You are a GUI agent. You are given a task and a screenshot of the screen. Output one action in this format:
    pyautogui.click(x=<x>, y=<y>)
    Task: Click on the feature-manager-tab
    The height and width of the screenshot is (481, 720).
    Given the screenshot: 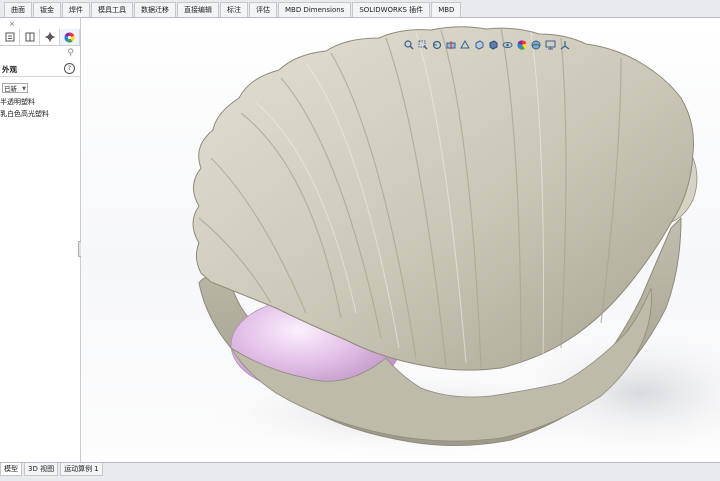 What is the action you would take?
    pyautogui.click(x=10, y=37)
    